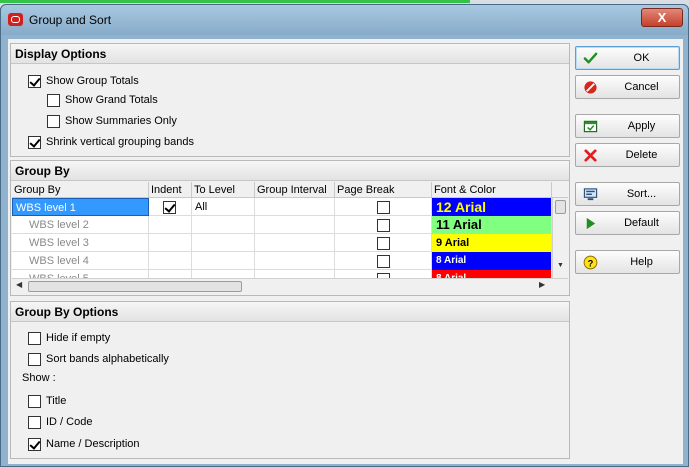  Describe the element at coordinates (53, 100) in the screenshot. I see `show-grand-totals-checkbox` at that location.